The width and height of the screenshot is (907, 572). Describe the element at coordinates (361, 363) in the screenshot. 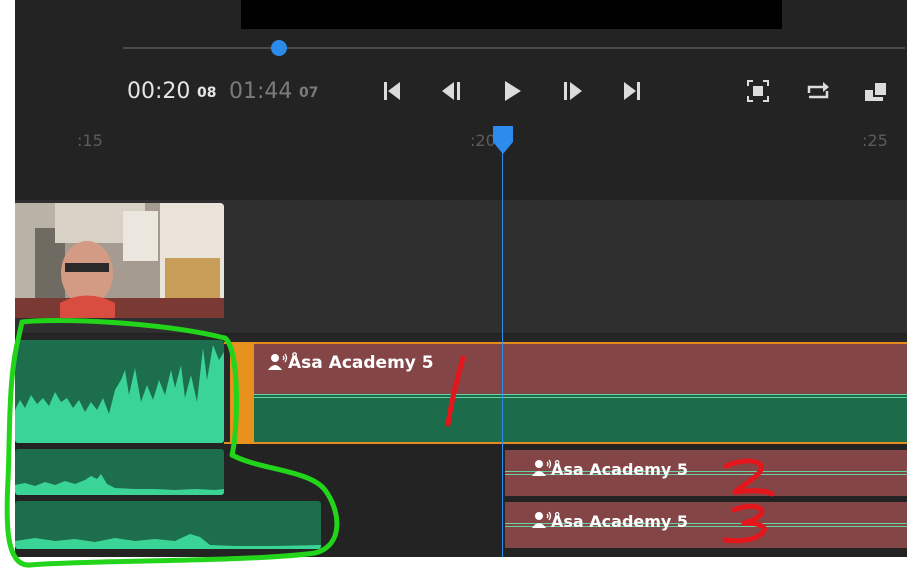

I see `clip-label-a1: Åsa Academy 5` at that location.